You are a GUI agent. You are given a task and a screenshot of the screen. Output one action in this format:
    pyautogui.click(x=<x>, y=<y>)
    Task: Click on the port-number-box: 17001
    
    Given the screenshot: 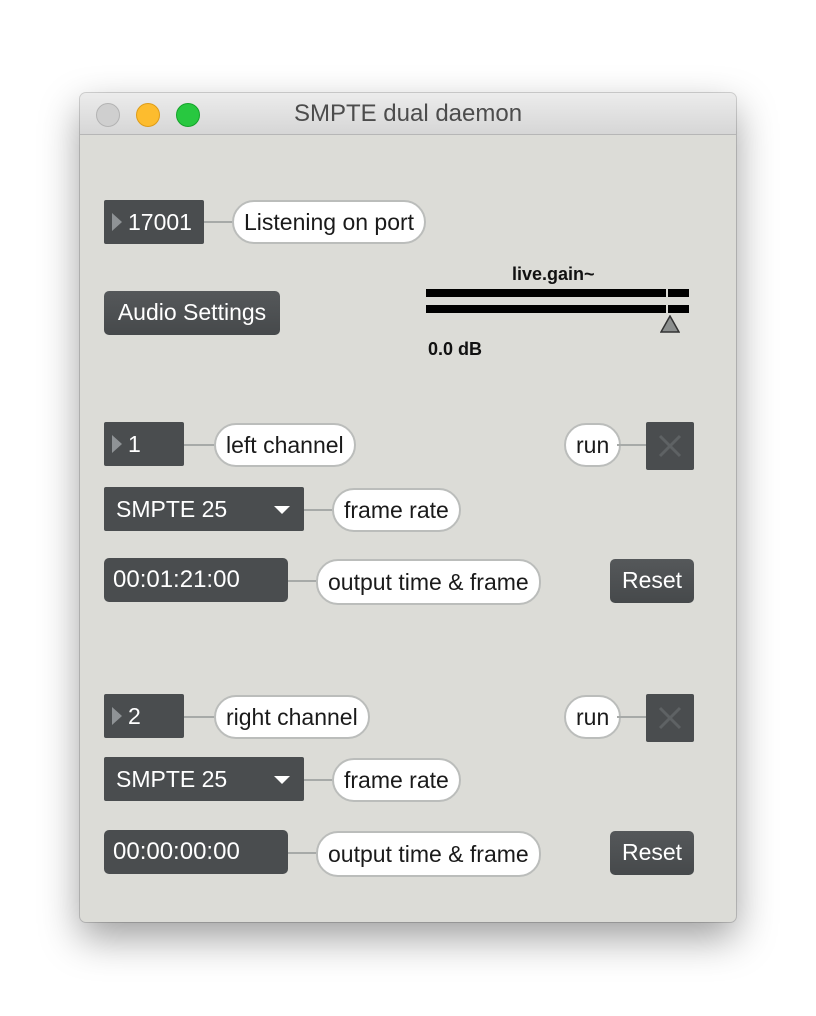 What is the action you would take?
    pyautogui.click(x=154, y=222)
    